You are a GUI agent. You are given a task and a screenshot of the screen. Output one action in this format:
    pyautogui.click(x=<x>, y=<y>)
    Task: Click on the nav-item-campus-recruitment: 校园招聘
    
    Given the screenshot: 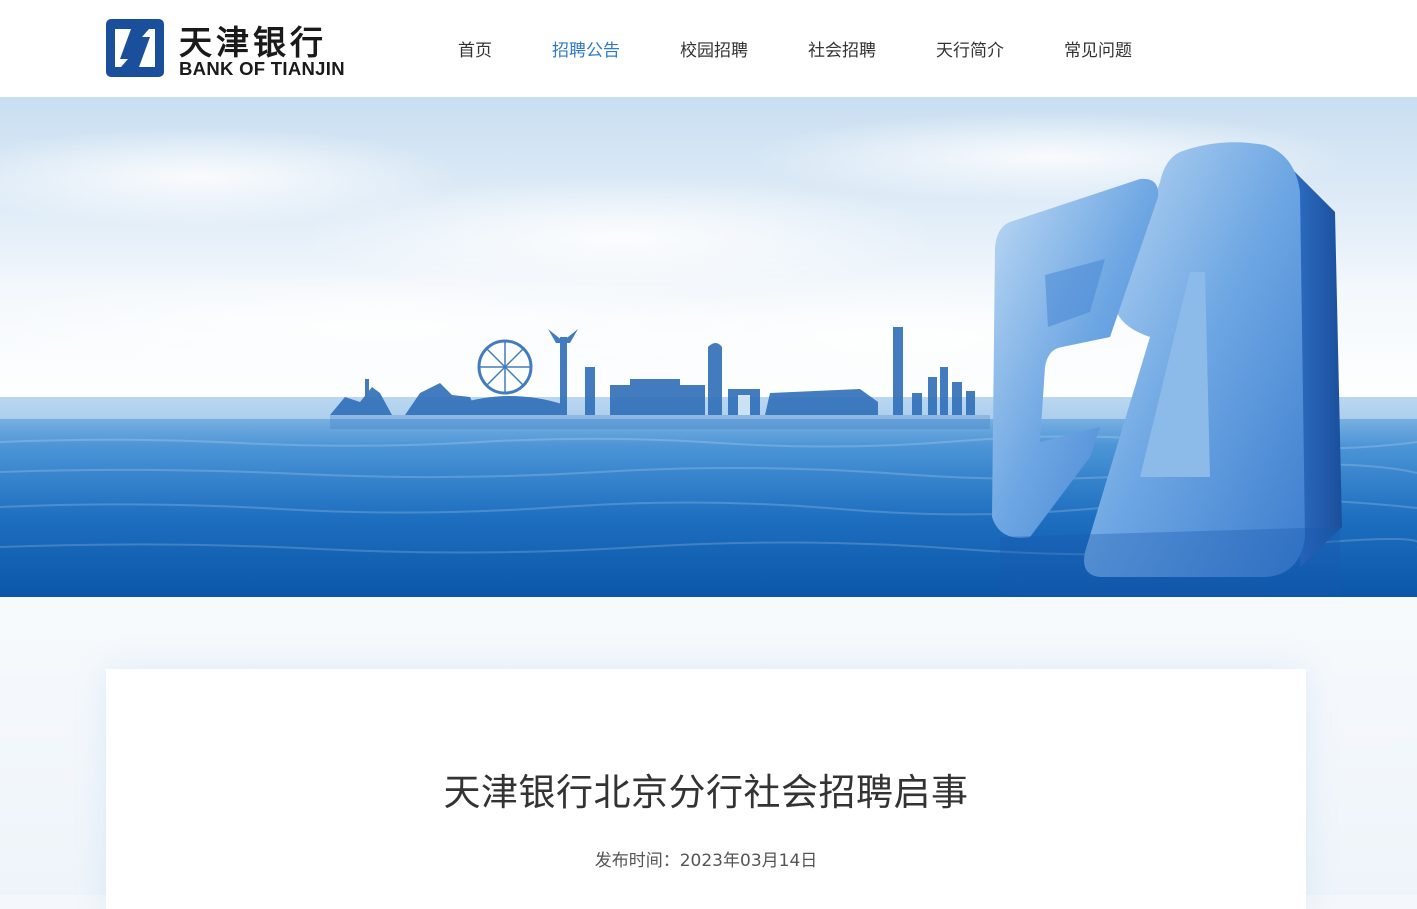 What is the action you would take?
    pyautogui.click(x=714, y=51)
    